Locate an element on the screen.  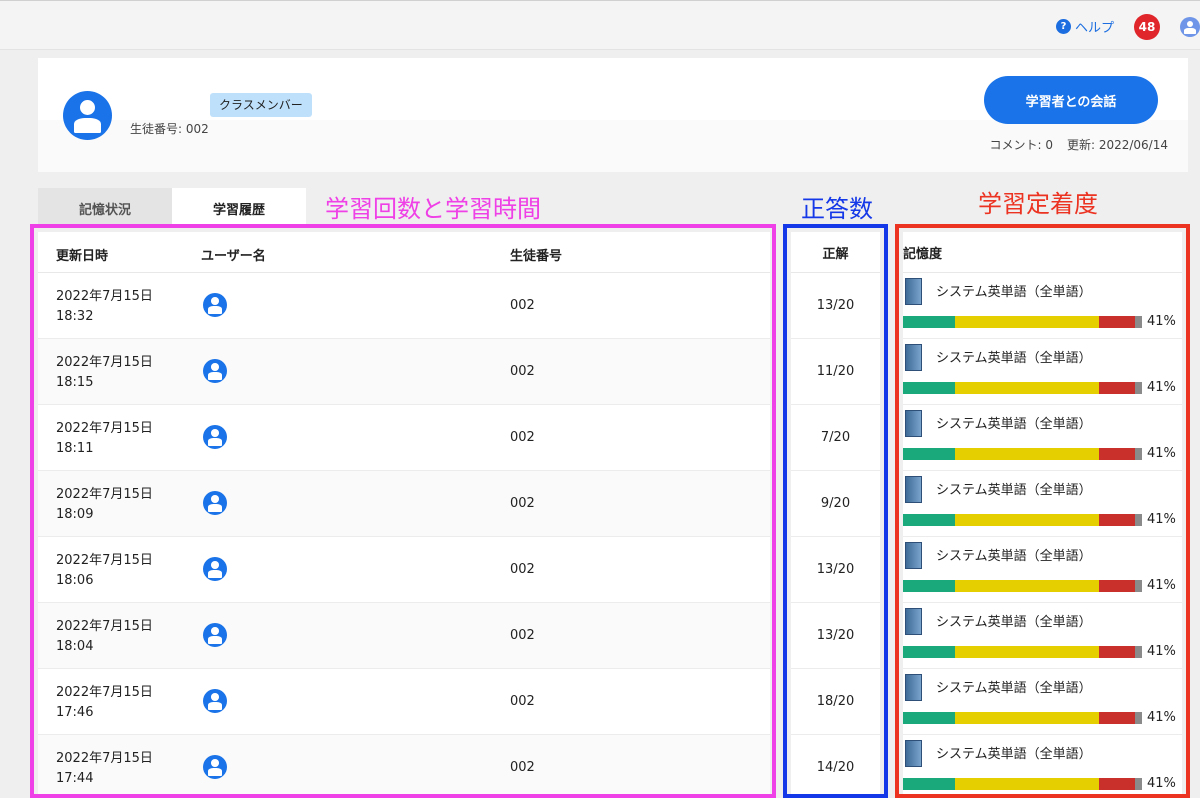
tab-learning-history: 学習履歴 is located at coordinates (239, 208).